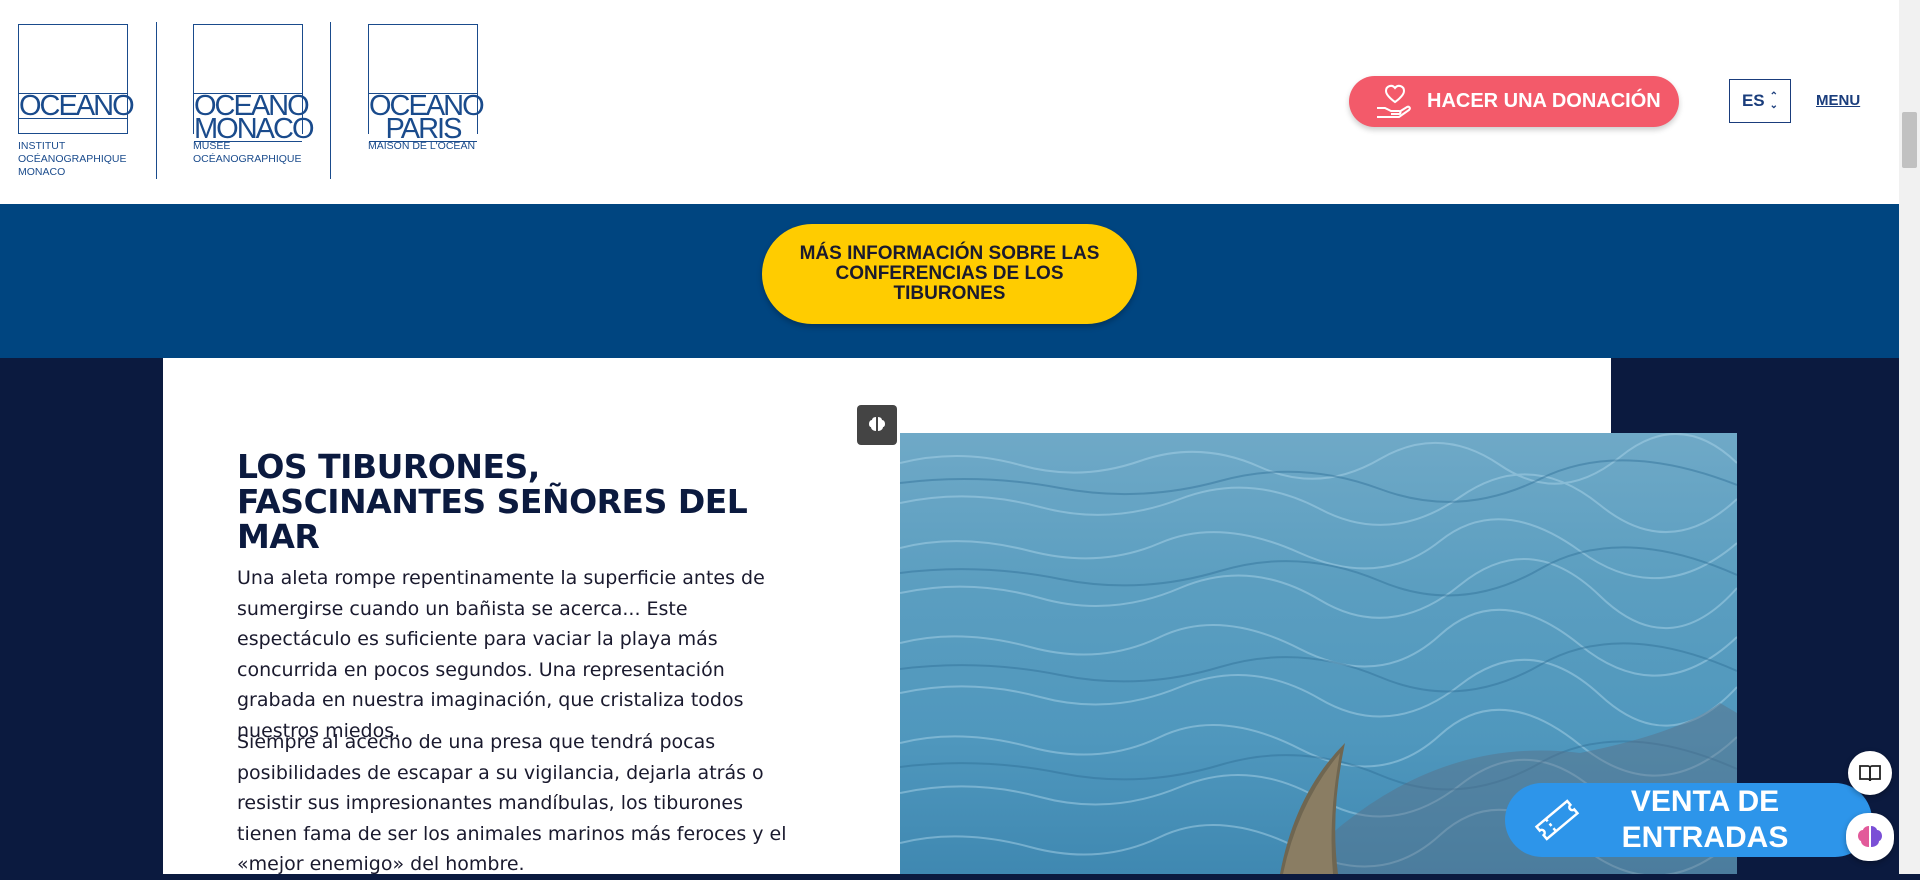 The width and height of the screenshot is (1920, 880). What do you see at coordinates (254, 129) in the screenshot?
I see `logo-wordmark-line2: MONACO` at bounding box center [254, 129].